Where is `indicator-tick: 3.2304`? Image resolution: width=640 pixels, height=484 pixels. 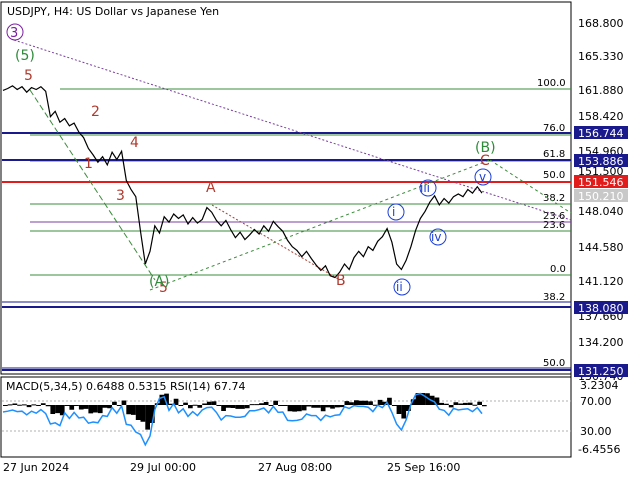
indicator-tick: 3.2304 is located at coordinates (599, 385).